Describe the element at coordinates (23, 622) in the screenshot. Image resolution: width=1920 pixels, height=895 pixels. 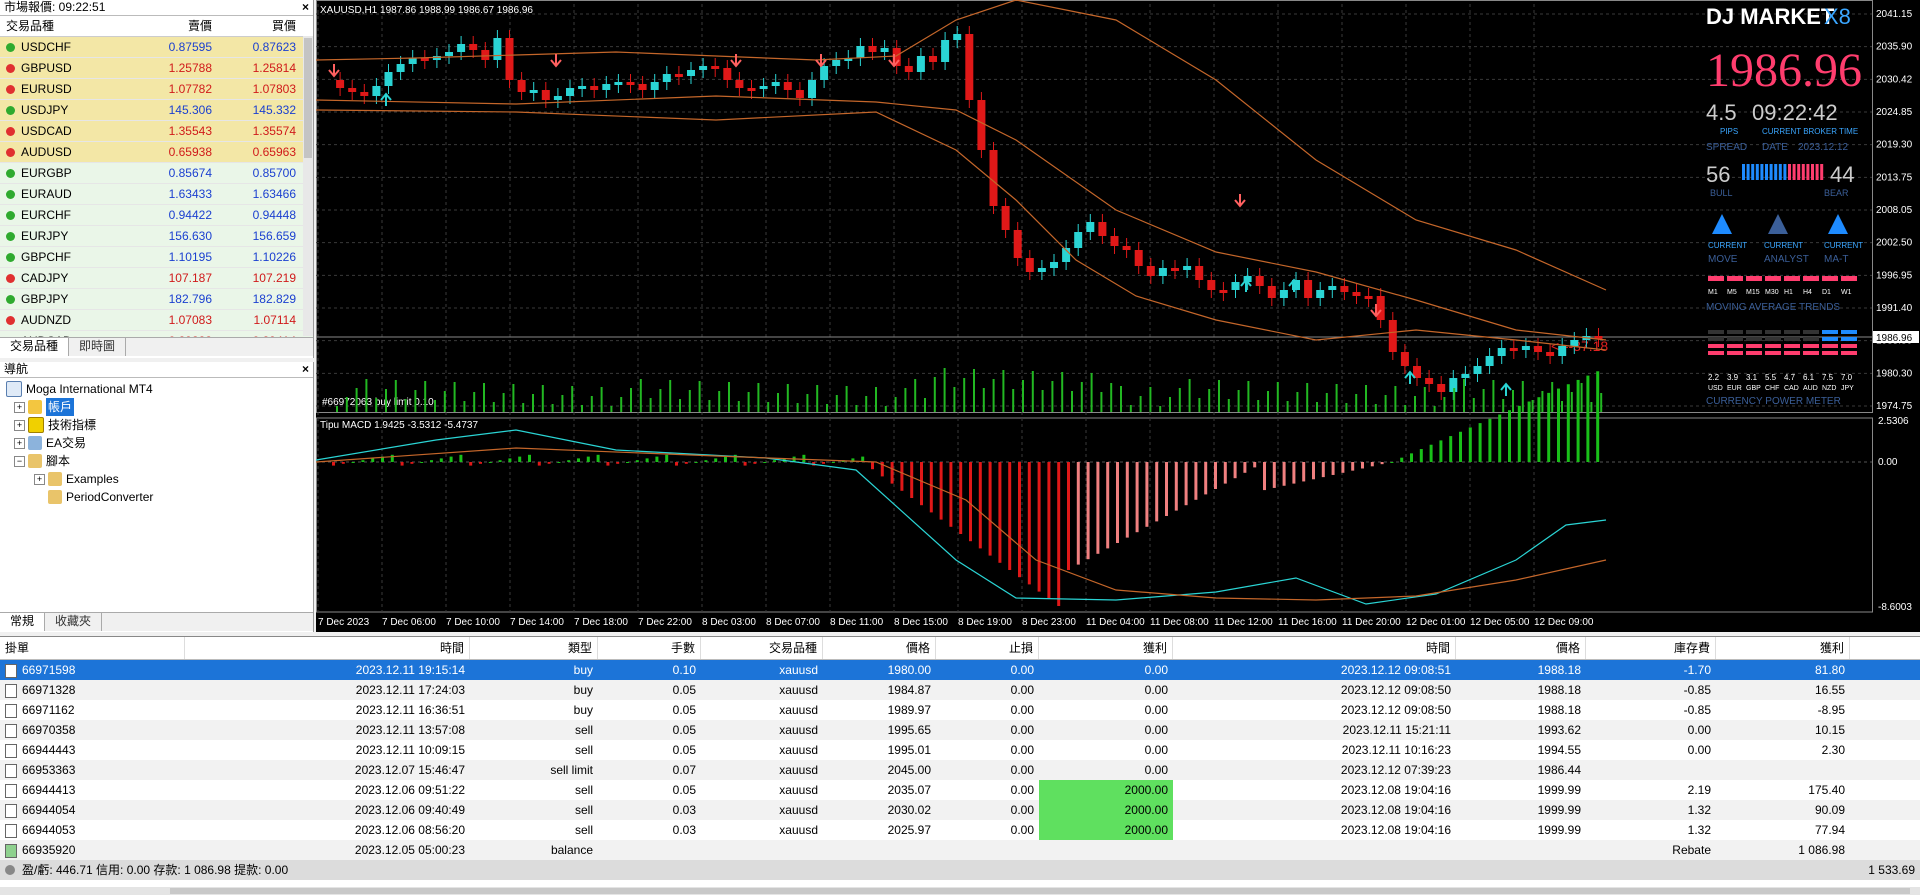
I see `tab-common: 常規` at that location.